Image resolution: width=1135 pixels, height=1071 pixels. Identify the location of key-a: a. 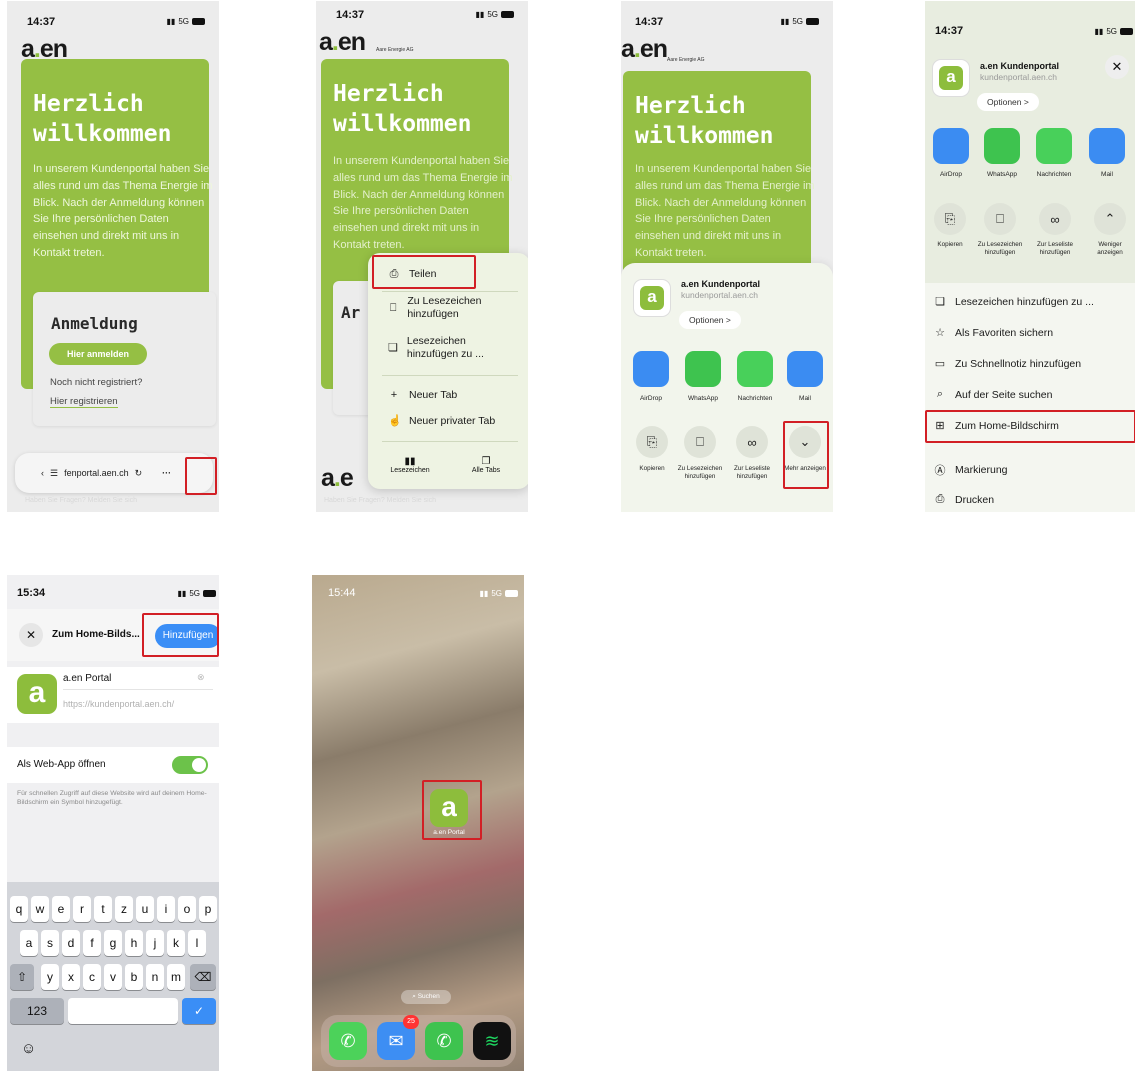
(29, 943).